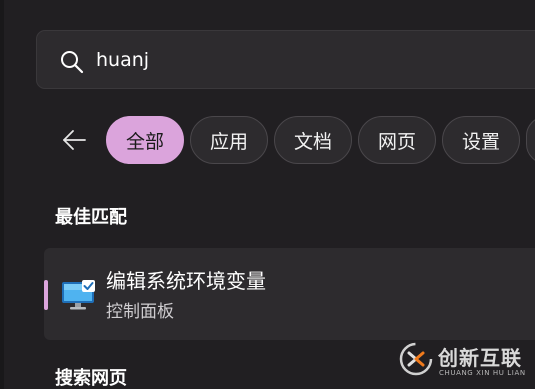 This screenshot has width=535, height=389. I want to click on left-edge, so click(2, 194).